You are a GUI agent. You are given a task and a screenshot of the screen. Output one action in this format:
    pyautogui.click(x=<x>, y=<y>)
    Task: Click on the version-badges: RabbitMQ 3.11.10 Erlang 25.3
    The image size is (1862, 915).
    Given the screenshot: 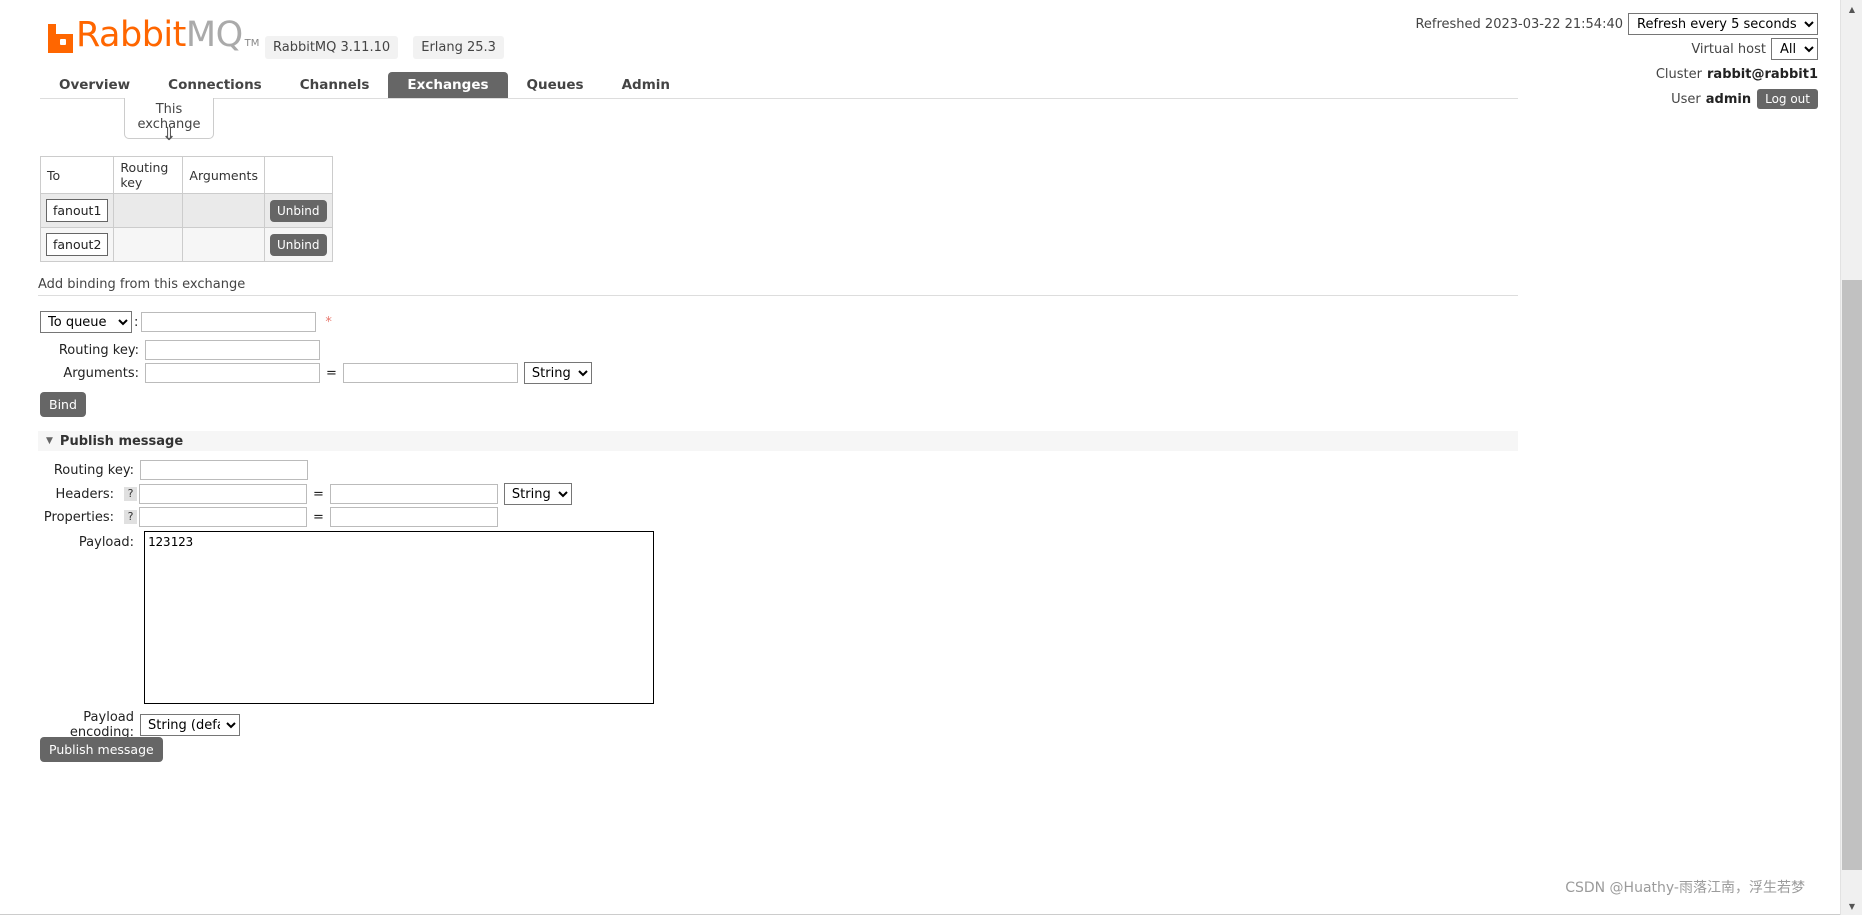 What is the action you would take?
    pyautogui.click(x=379, y=47)
    